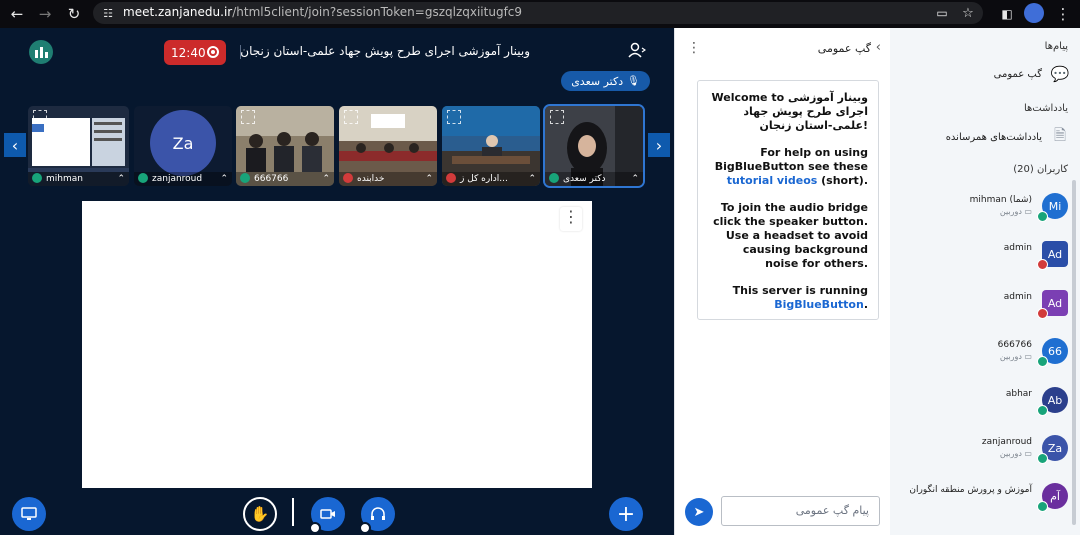 The image size is (1080, 535). I want to click on presenter-name: دکتر سعدی, so click(597, 81).